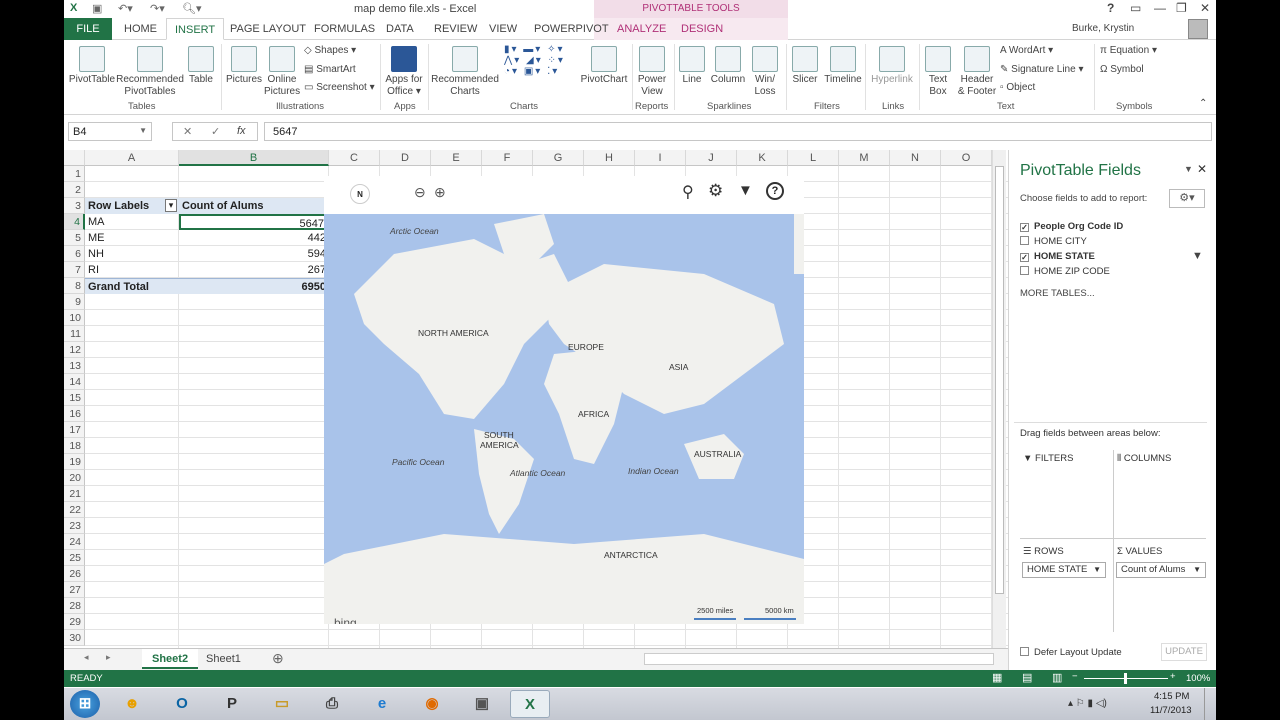 The height and width of the screenshot is (720, 1280). What do you see at coordinates (339, 87) in the screenshot?
I see `screenshot-button: ▭ Screenshot ▾` at bounding box center [339, 87].